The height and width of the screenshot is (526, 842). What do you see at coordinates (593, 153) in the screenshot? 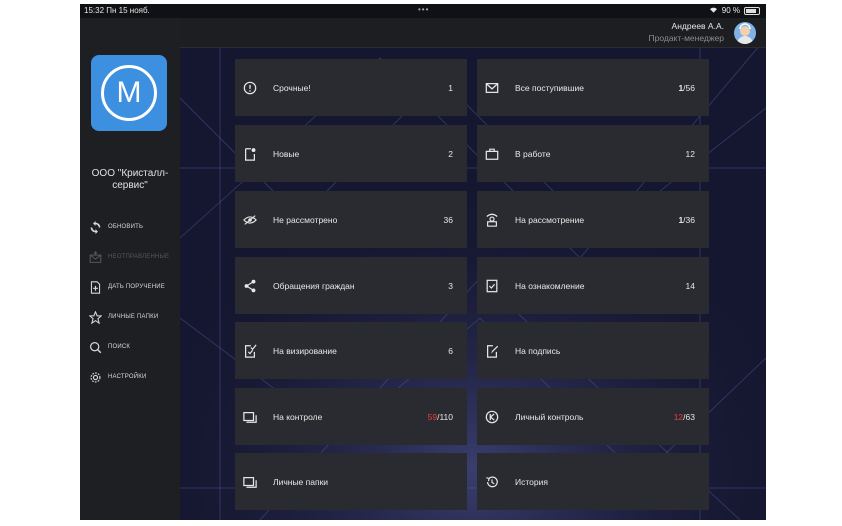
I see `tile-in-progress: В работе 12` at bounding box center [593, 153].